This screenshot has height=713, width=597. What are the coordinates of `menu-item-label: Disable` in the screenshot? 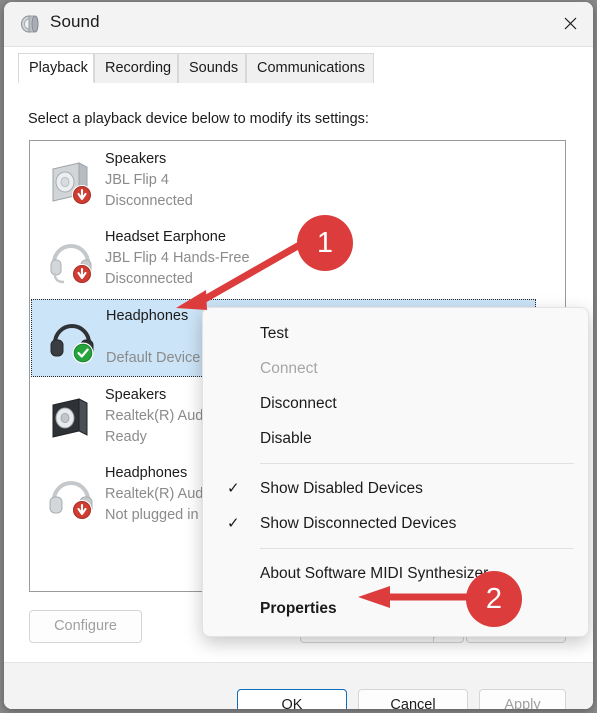 It's located at (286, 438).